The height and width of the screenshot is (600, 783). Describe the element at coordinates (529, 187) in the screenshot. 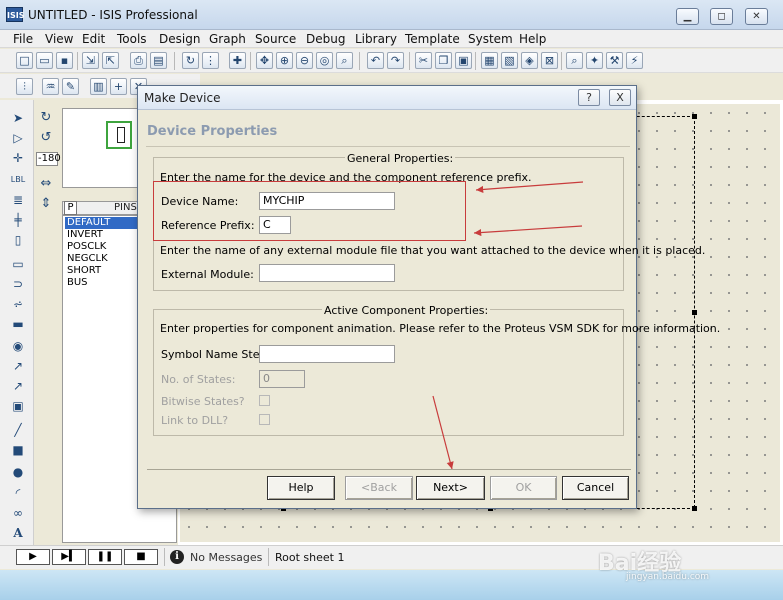

I see `arrow-to-device-name` at that location.